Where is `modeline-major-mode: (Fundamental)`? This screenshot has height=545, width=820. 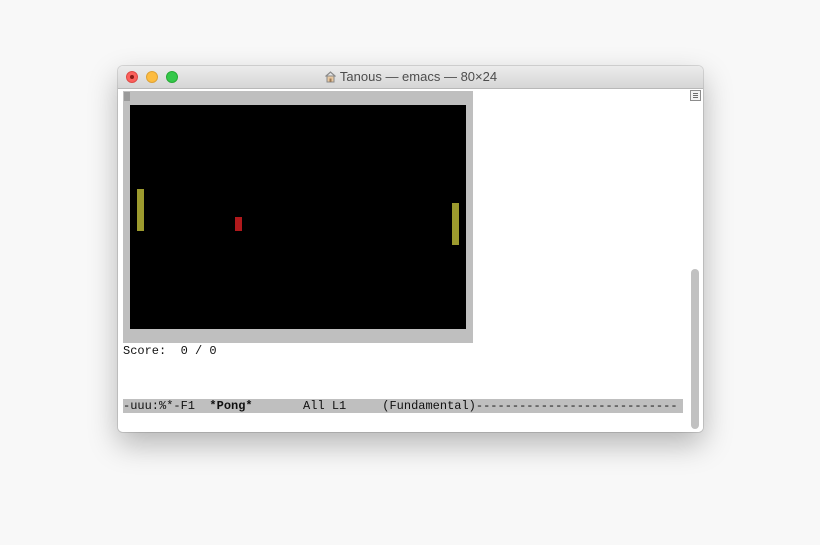 modeline-major-mode: (Fundamental) is located at coordinates (429, 406).